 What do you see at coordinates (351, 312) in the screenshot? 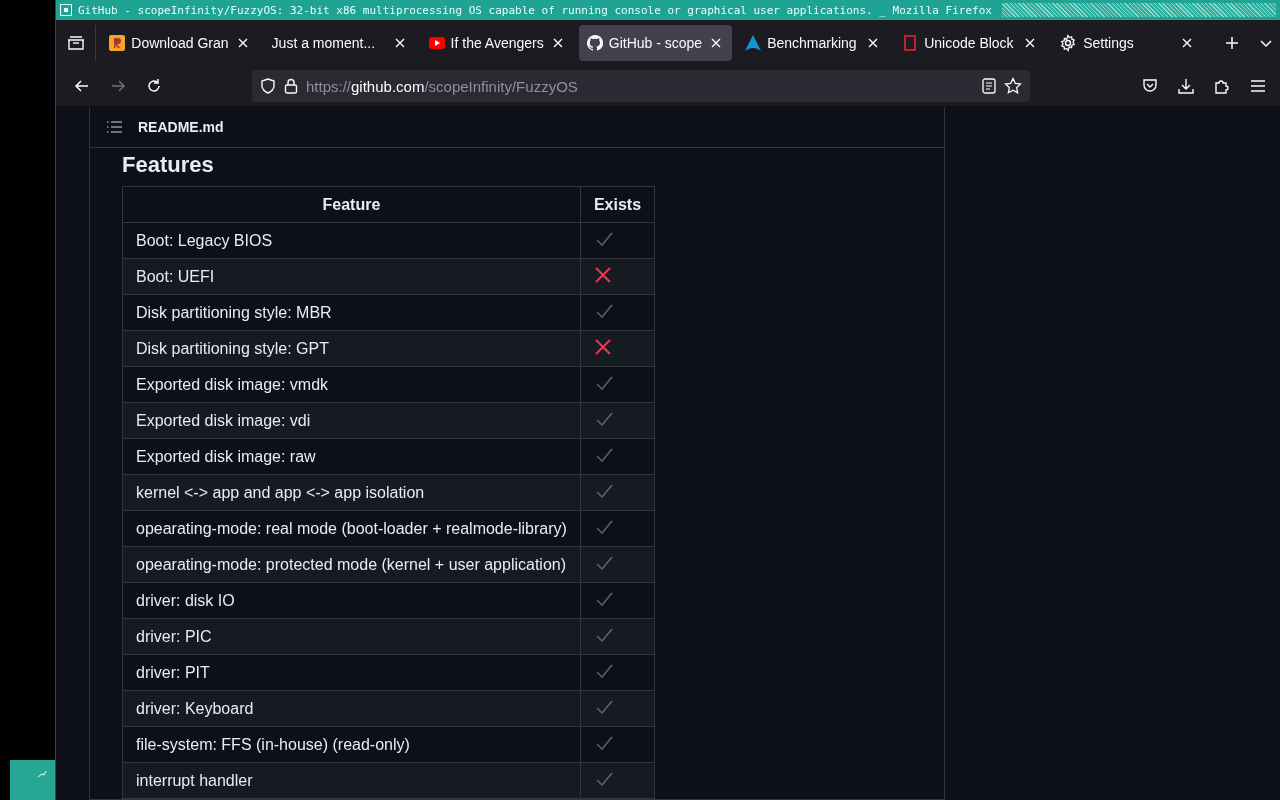
I see `table-cell: Disk partitioning style: MBR` at bounding box center [351, 312].